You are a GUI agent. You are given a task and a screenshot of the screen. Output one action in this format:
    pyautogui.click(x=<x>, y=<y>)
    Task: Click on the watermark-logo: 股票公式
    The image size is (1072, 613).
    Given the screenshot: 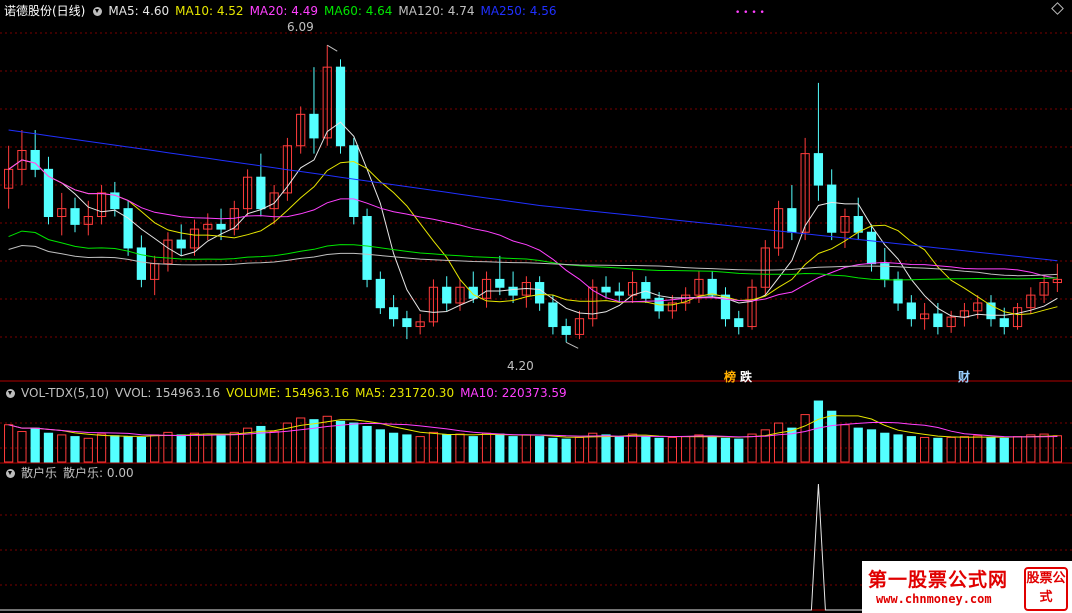 What is the action you would take?
    pyautogui.click(x=1046, y=589)
    